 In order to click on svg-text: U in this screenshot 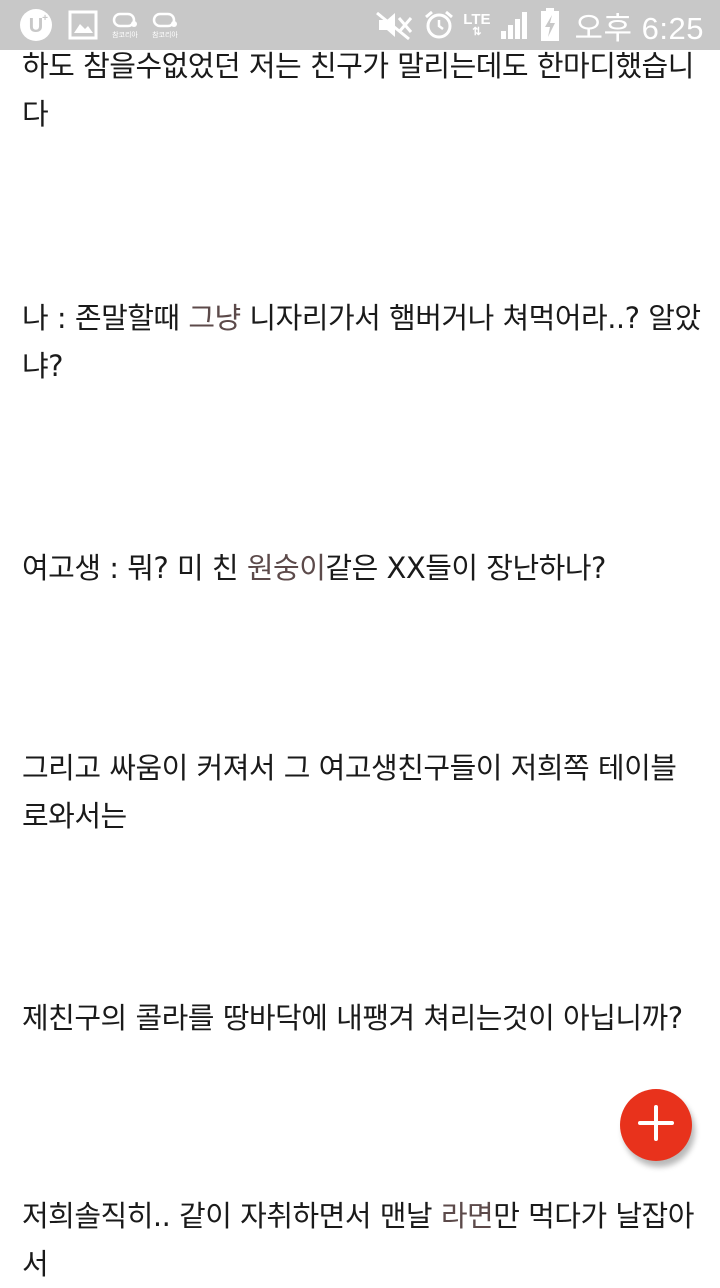, I will do `click(36, 26)`.